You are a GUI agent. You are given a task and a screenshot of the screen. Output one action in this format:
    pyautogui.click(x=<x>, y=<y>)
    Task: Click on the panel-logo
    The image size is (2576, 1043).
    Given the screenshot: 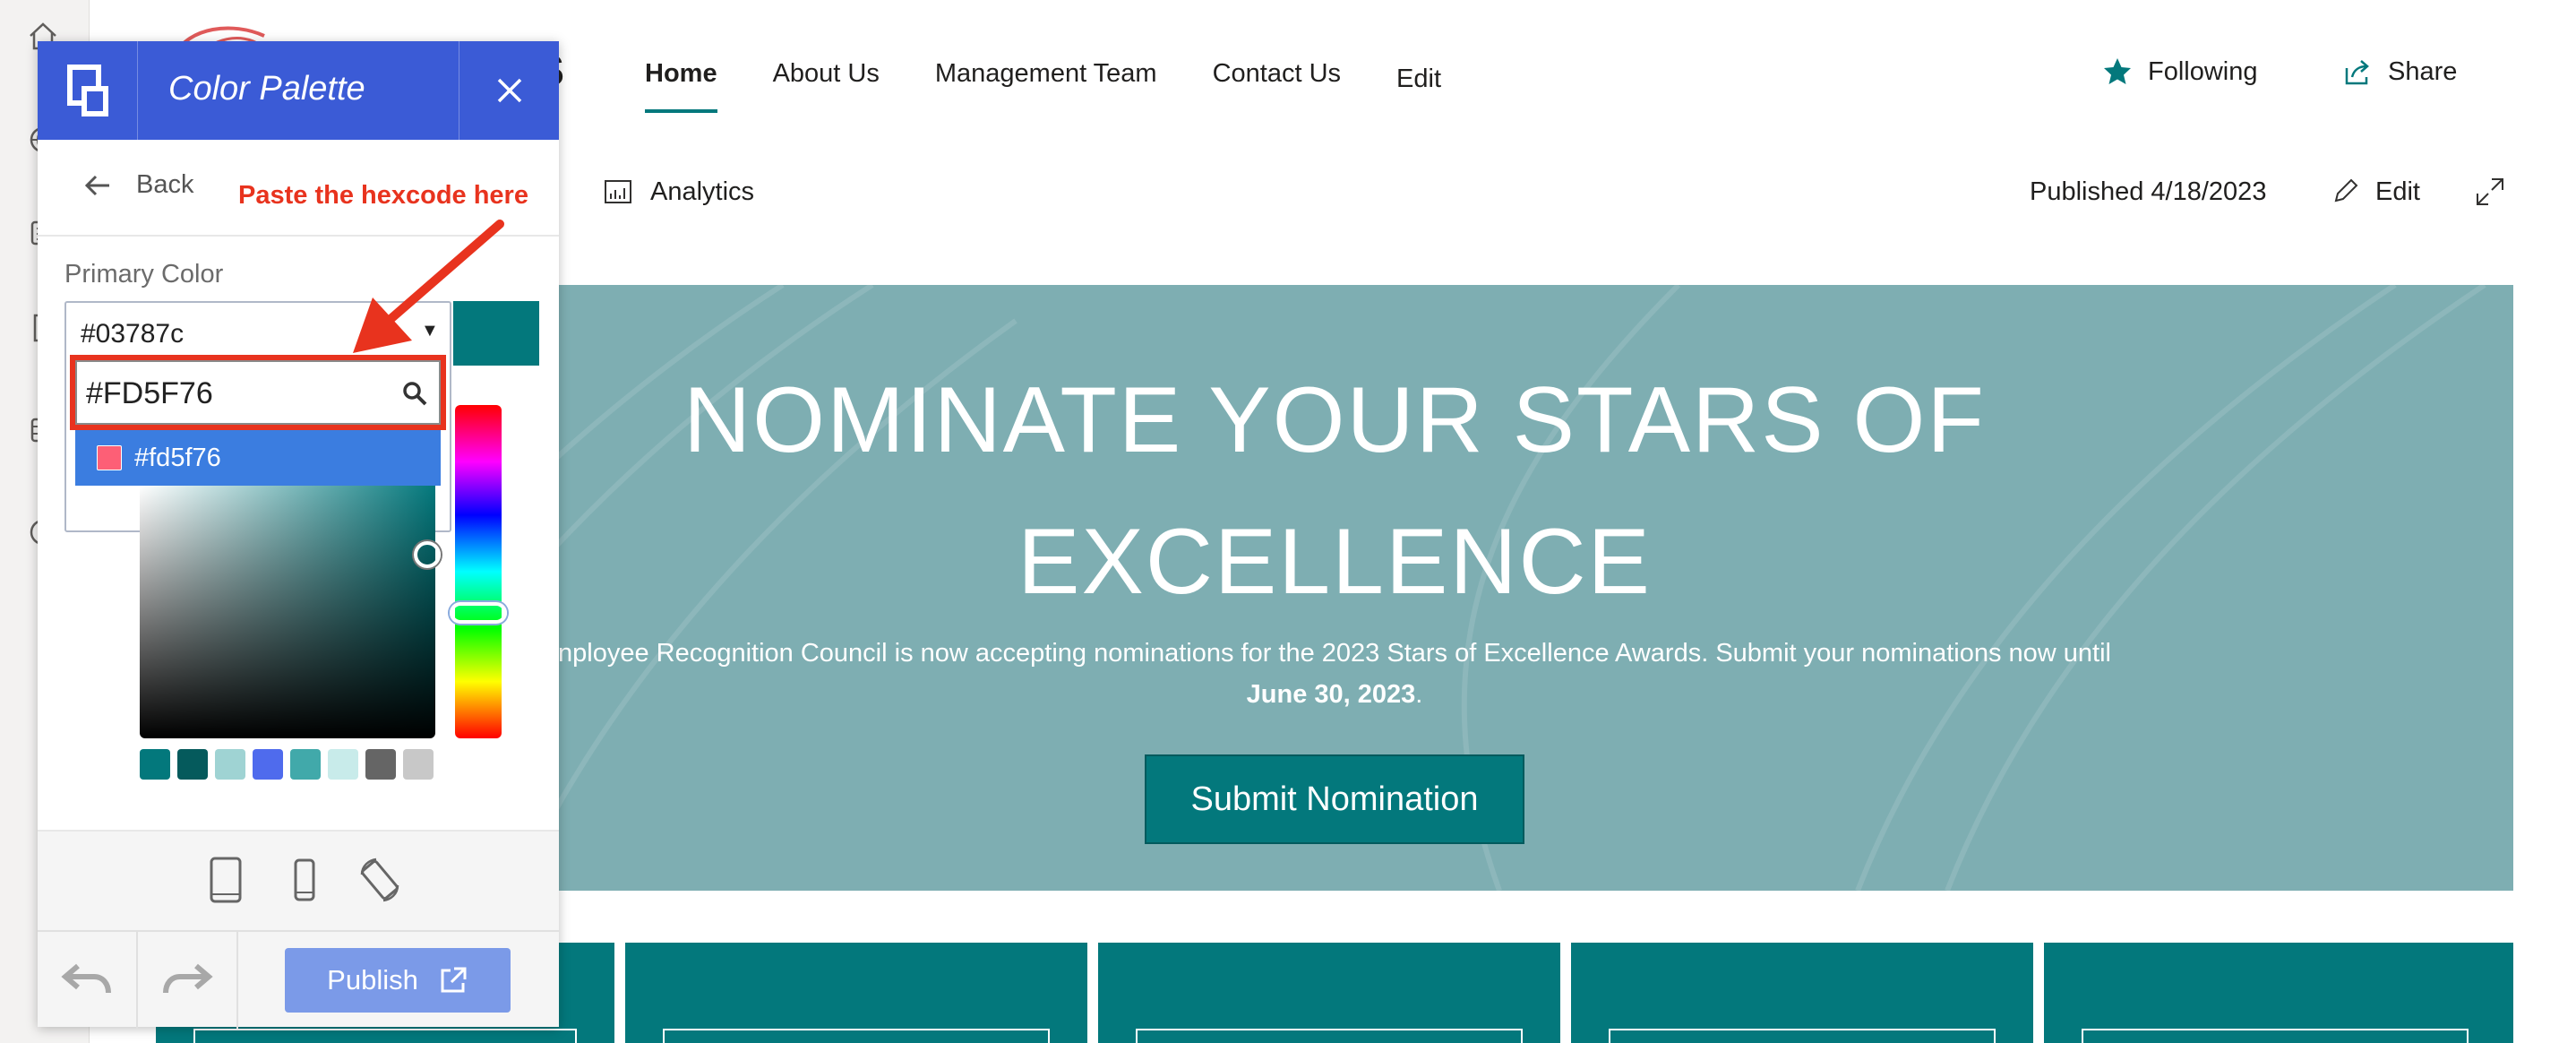 What is the action you would take?
    pyautogui.click(x=88, y=90)
    